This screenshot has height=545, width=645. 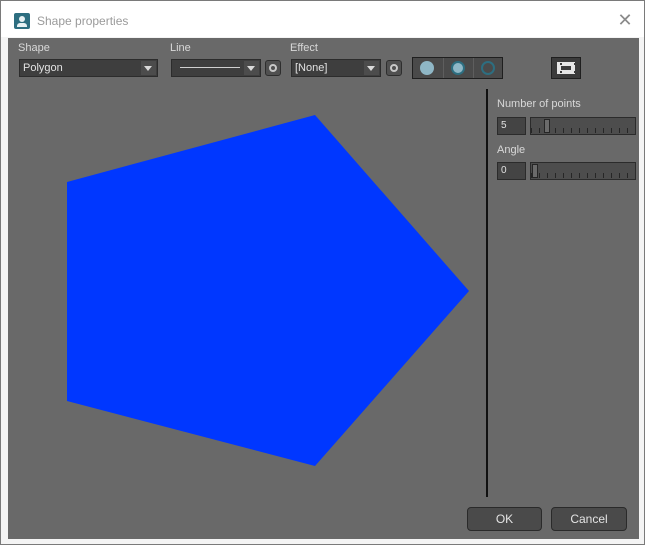 I want to click on number-of-points-label: Number of points, so click(x=539, y=104).